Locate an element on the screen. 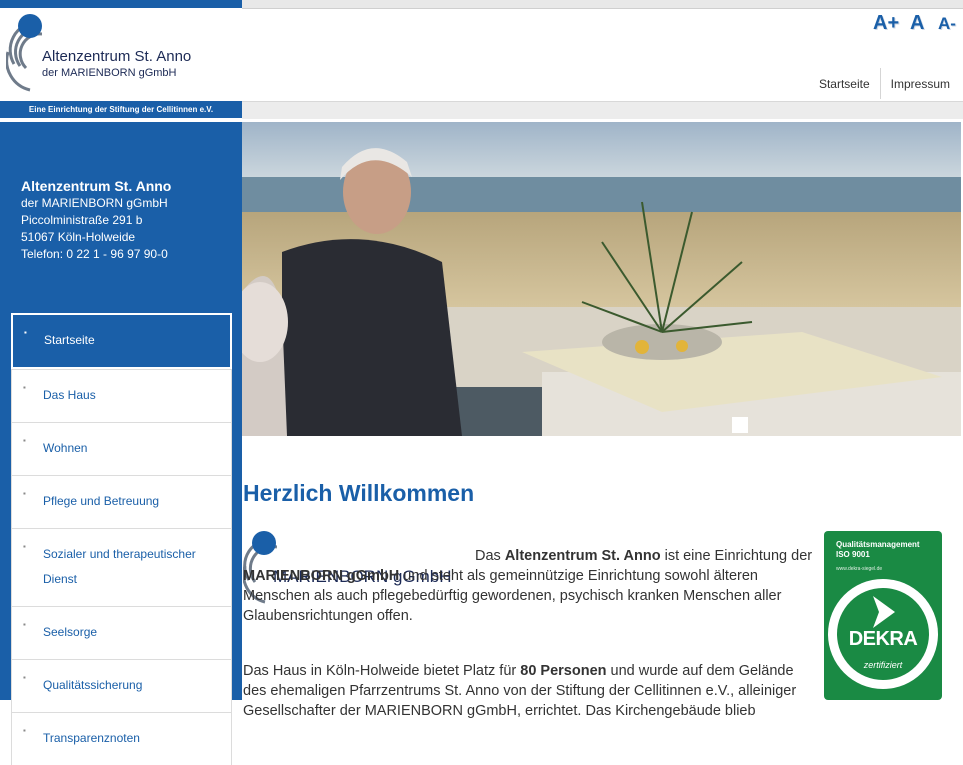 Image resolution: width=963 pixels, height=765 pixels. page-title: Herzlich Willkommen is located at coordinates (359, 493).